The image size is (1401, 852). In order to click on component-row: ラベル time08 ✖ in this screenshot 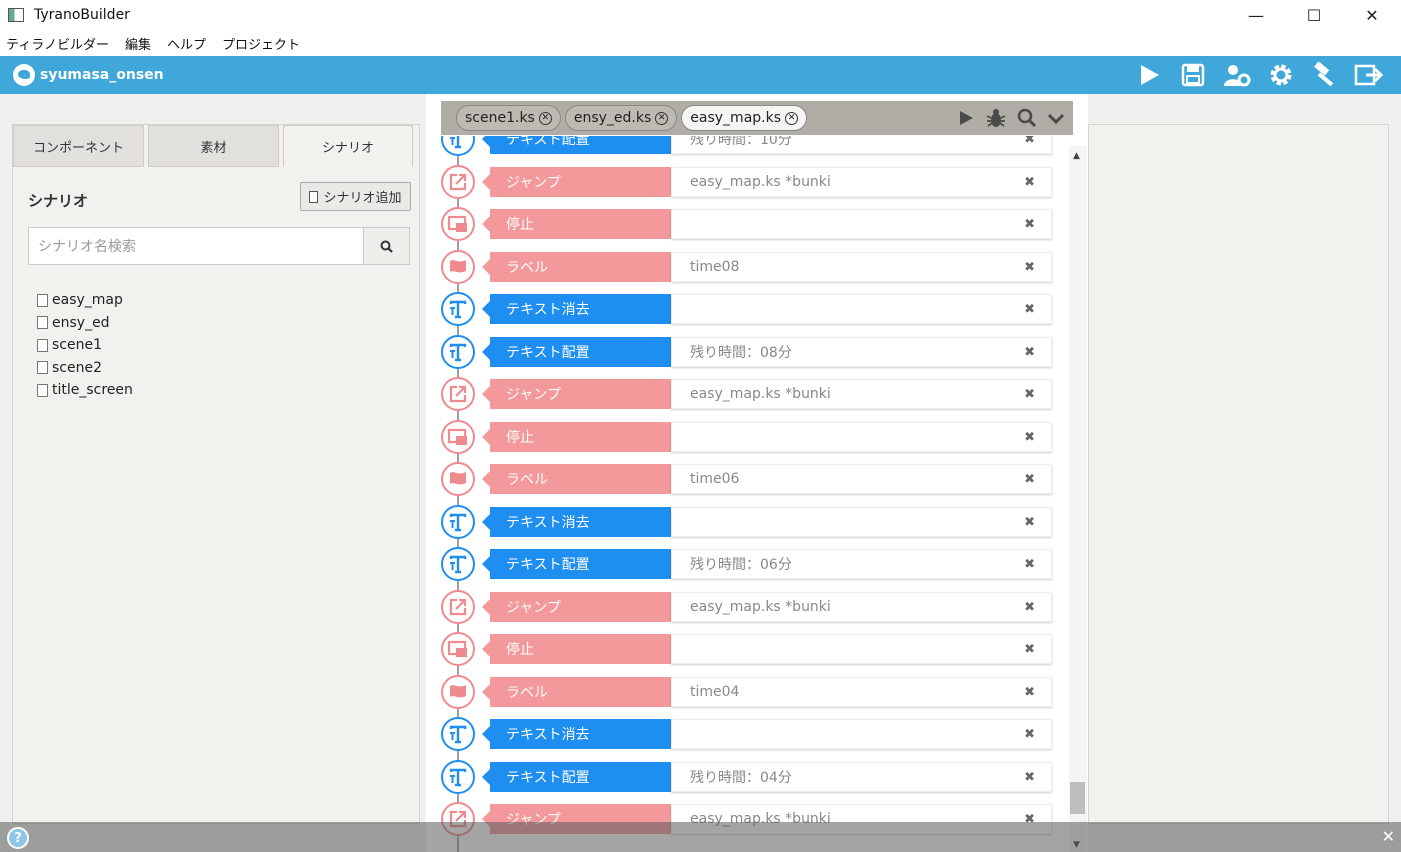, I will do `click(747, 266)`.